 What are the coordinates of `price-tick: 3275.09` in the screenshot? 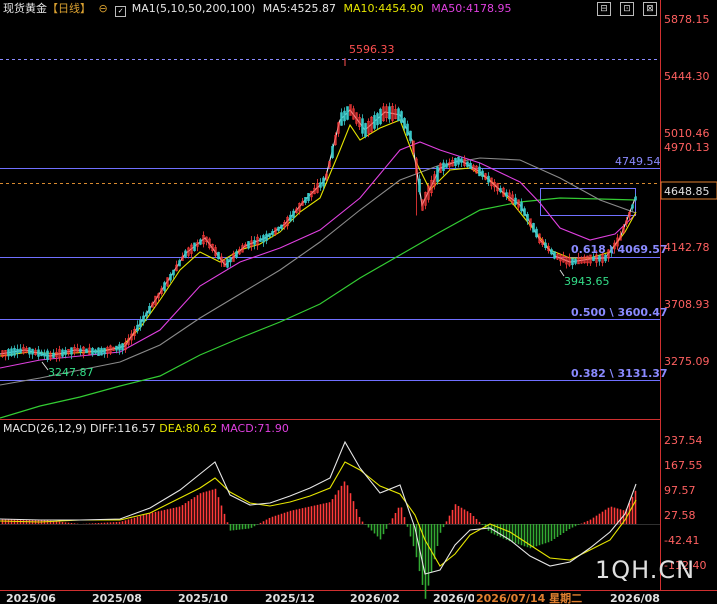 It's located at (687, 361).